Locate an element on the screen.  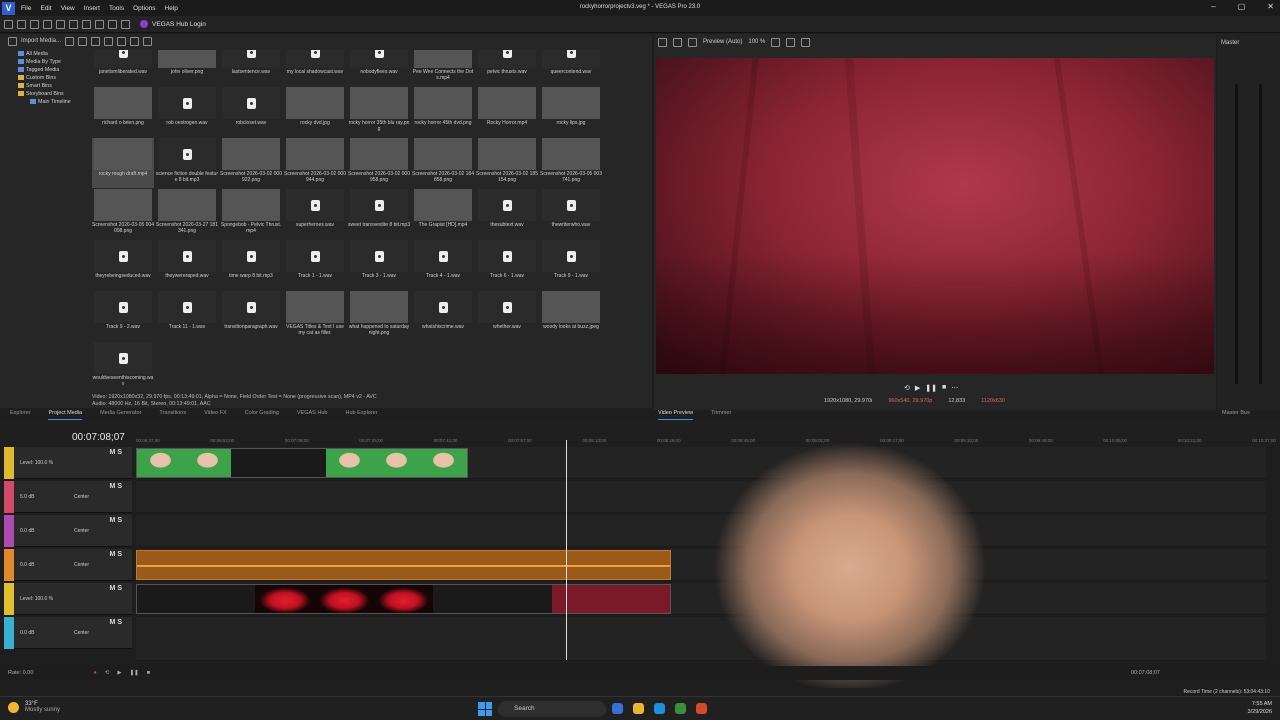
media-item: rocky horror 45th dvd.png is located at coordinates (443, 112).